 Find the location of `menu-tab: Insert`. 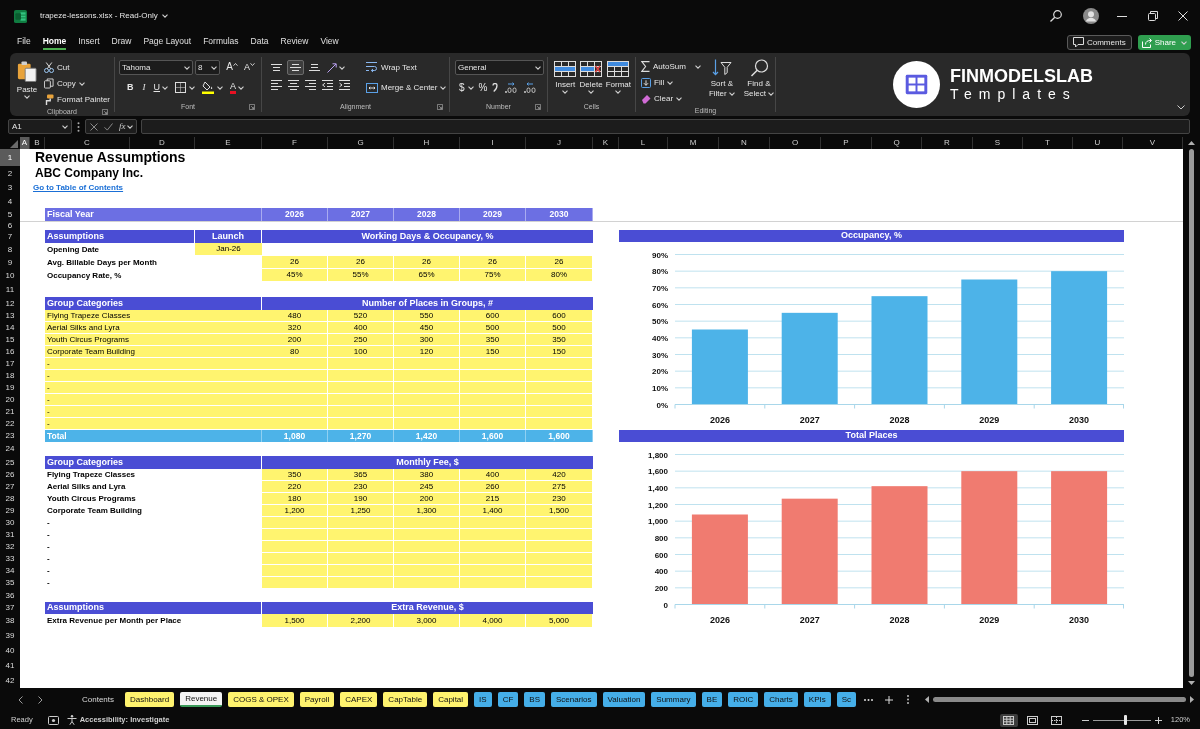

menu-tab: Insert is located at coordinates (89, 42).